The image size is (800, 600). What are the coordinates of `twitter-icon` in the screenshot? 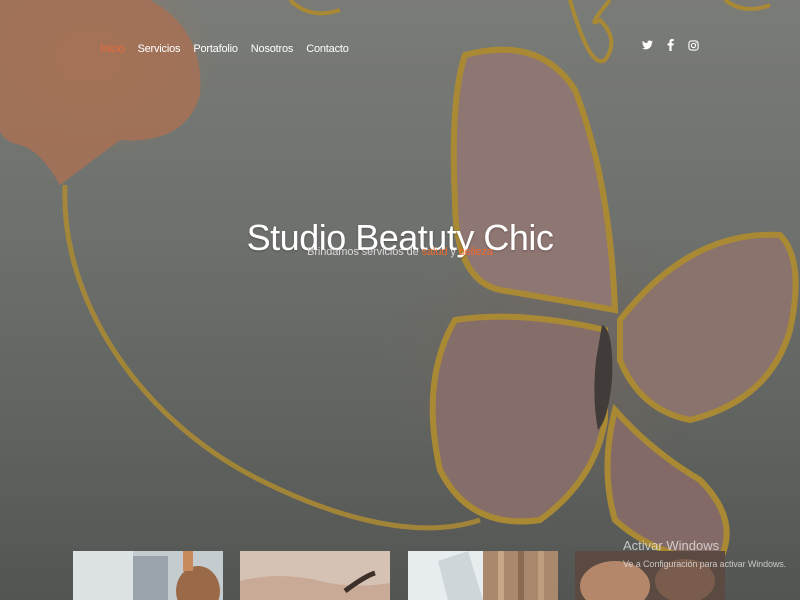 It's located at (647, 45).